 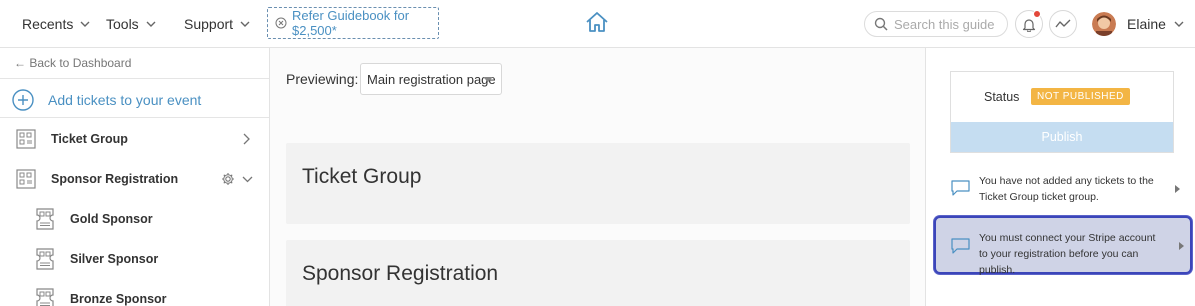 I want to click on support-menu: Support, so click(x=217, y=24).